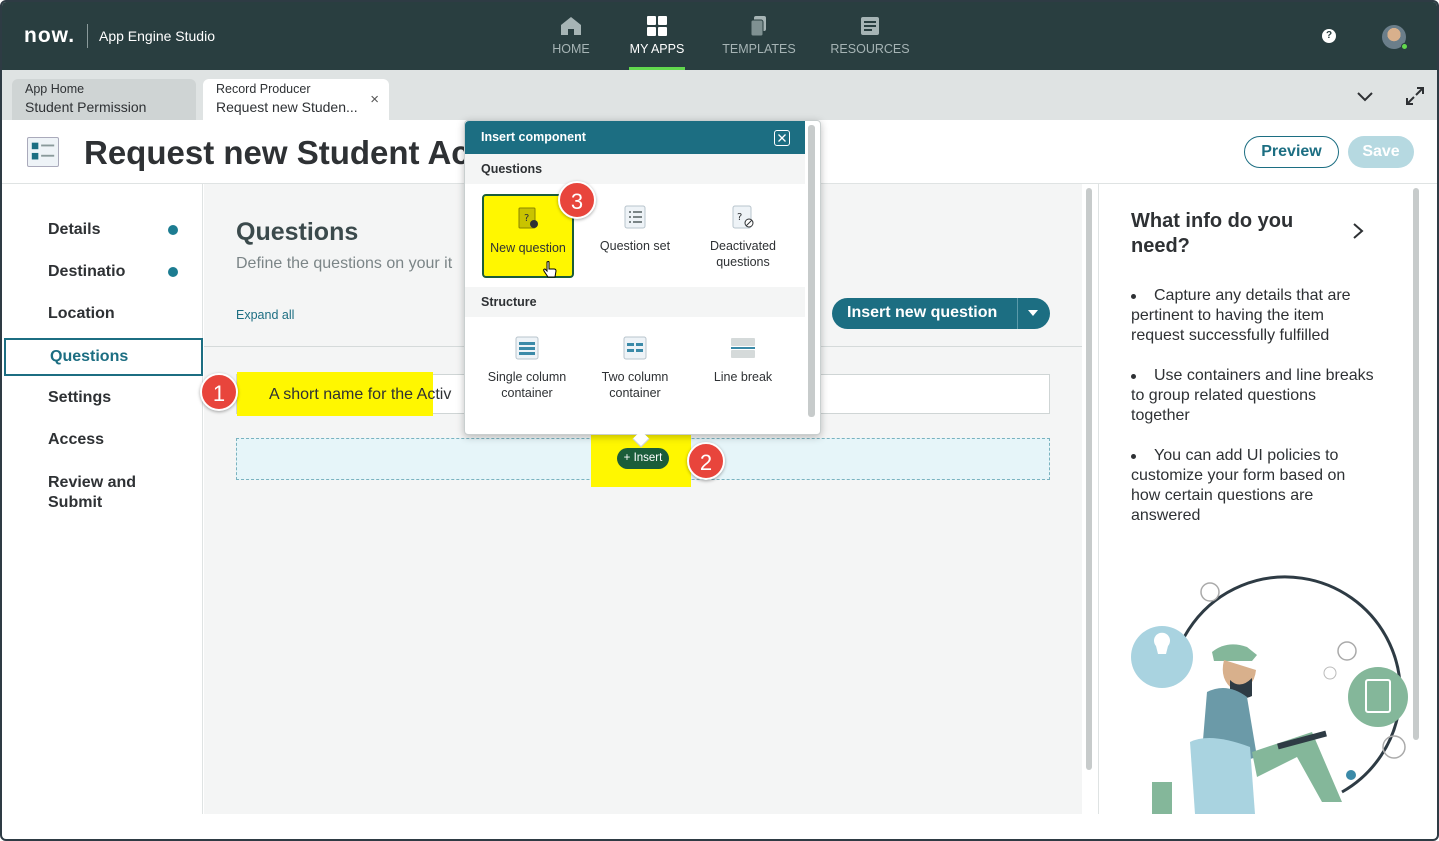 The width and height of the screenshot is (1439, 841). I want to click on step-review-submit: Review and Submit, so click(77, 493).